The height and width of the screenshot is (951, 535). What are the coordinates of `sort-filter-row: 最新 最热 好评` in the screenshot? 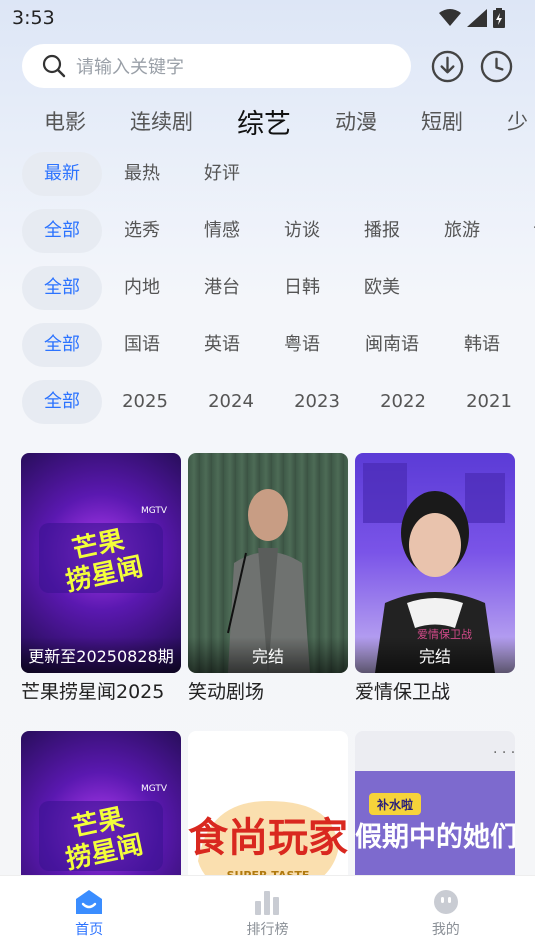 It's located at (267, 174).